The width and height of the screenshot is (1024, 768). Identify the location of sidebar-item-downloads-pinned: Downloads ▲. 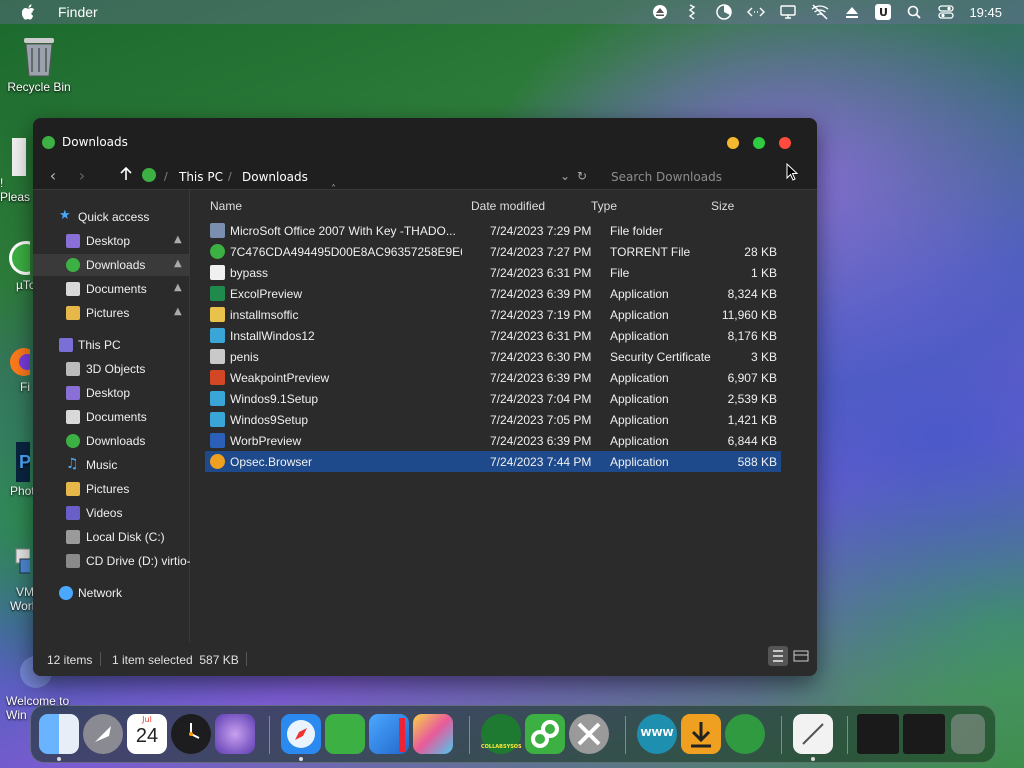
(111, 265).